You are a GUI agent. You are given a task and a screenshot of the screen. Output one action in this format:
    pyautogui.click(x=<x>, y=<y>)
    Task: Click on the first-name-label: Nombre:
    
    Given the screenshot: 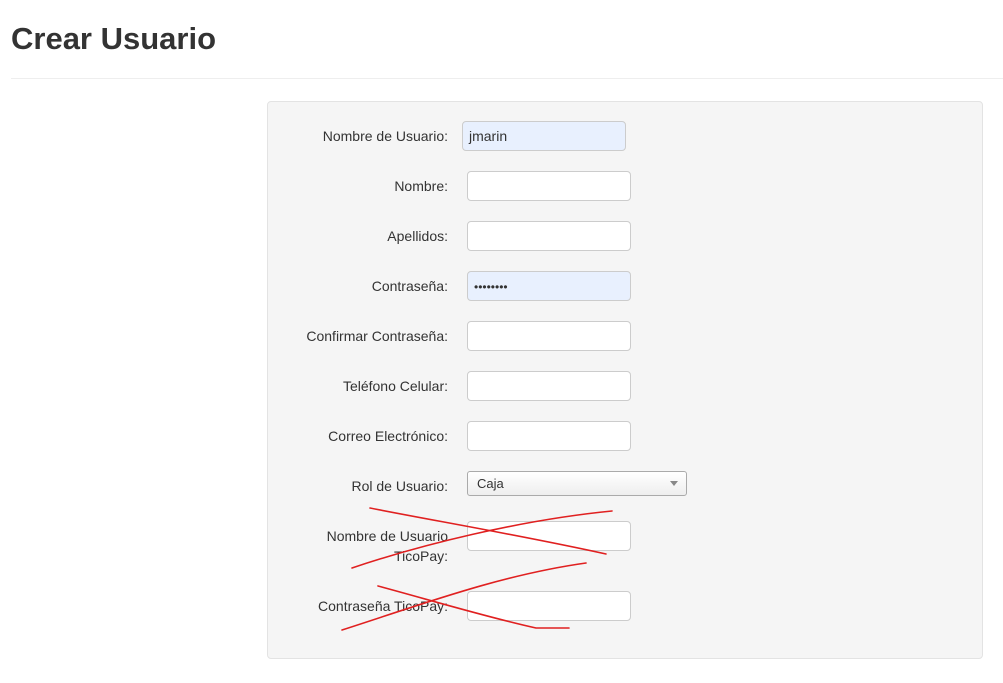 What is the action you would take?
    pyautogui.click(x=421, y=186)
    